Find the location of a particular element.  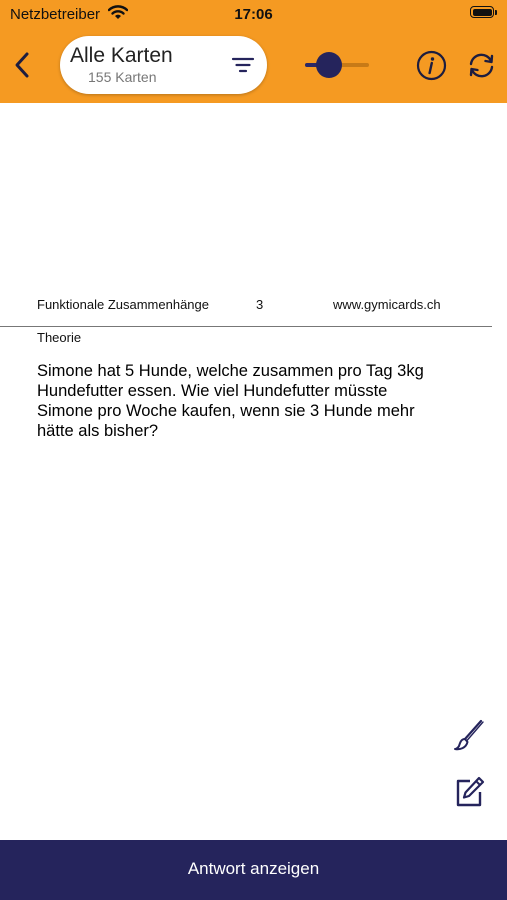

status-bar: Netzbetreiber 17:06 is located at coordinates (253, 15).